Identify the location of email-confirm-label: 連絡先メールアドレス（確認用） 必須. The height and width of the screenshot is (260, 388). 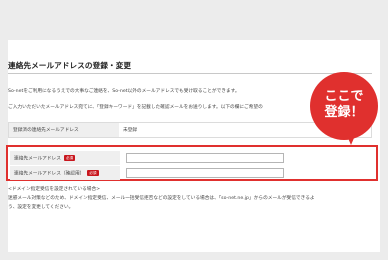
(65, 173).